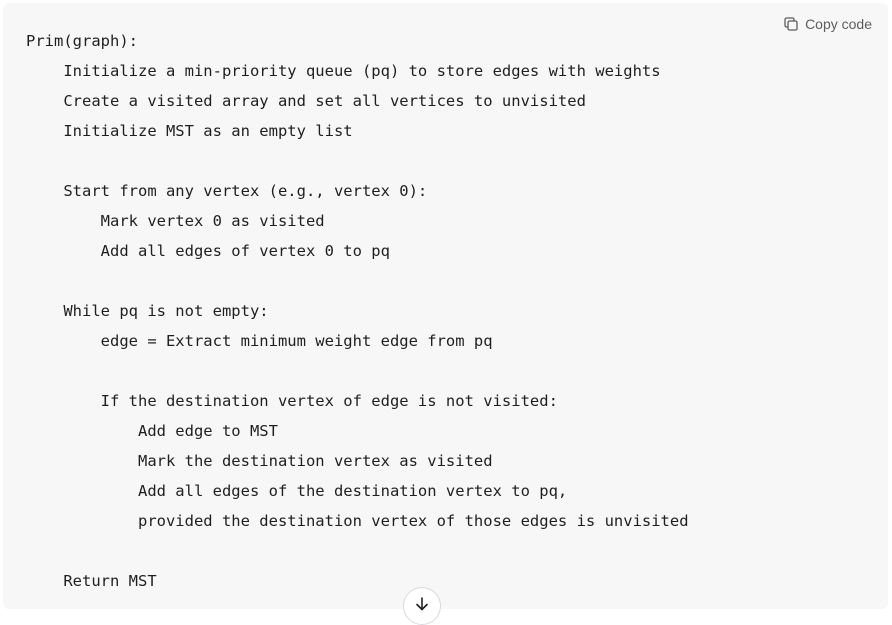 This screenshot has height=625, width=892. Describe the element at coordinates (791, 24) in the screenshot. I see `copy-icon` at that location.